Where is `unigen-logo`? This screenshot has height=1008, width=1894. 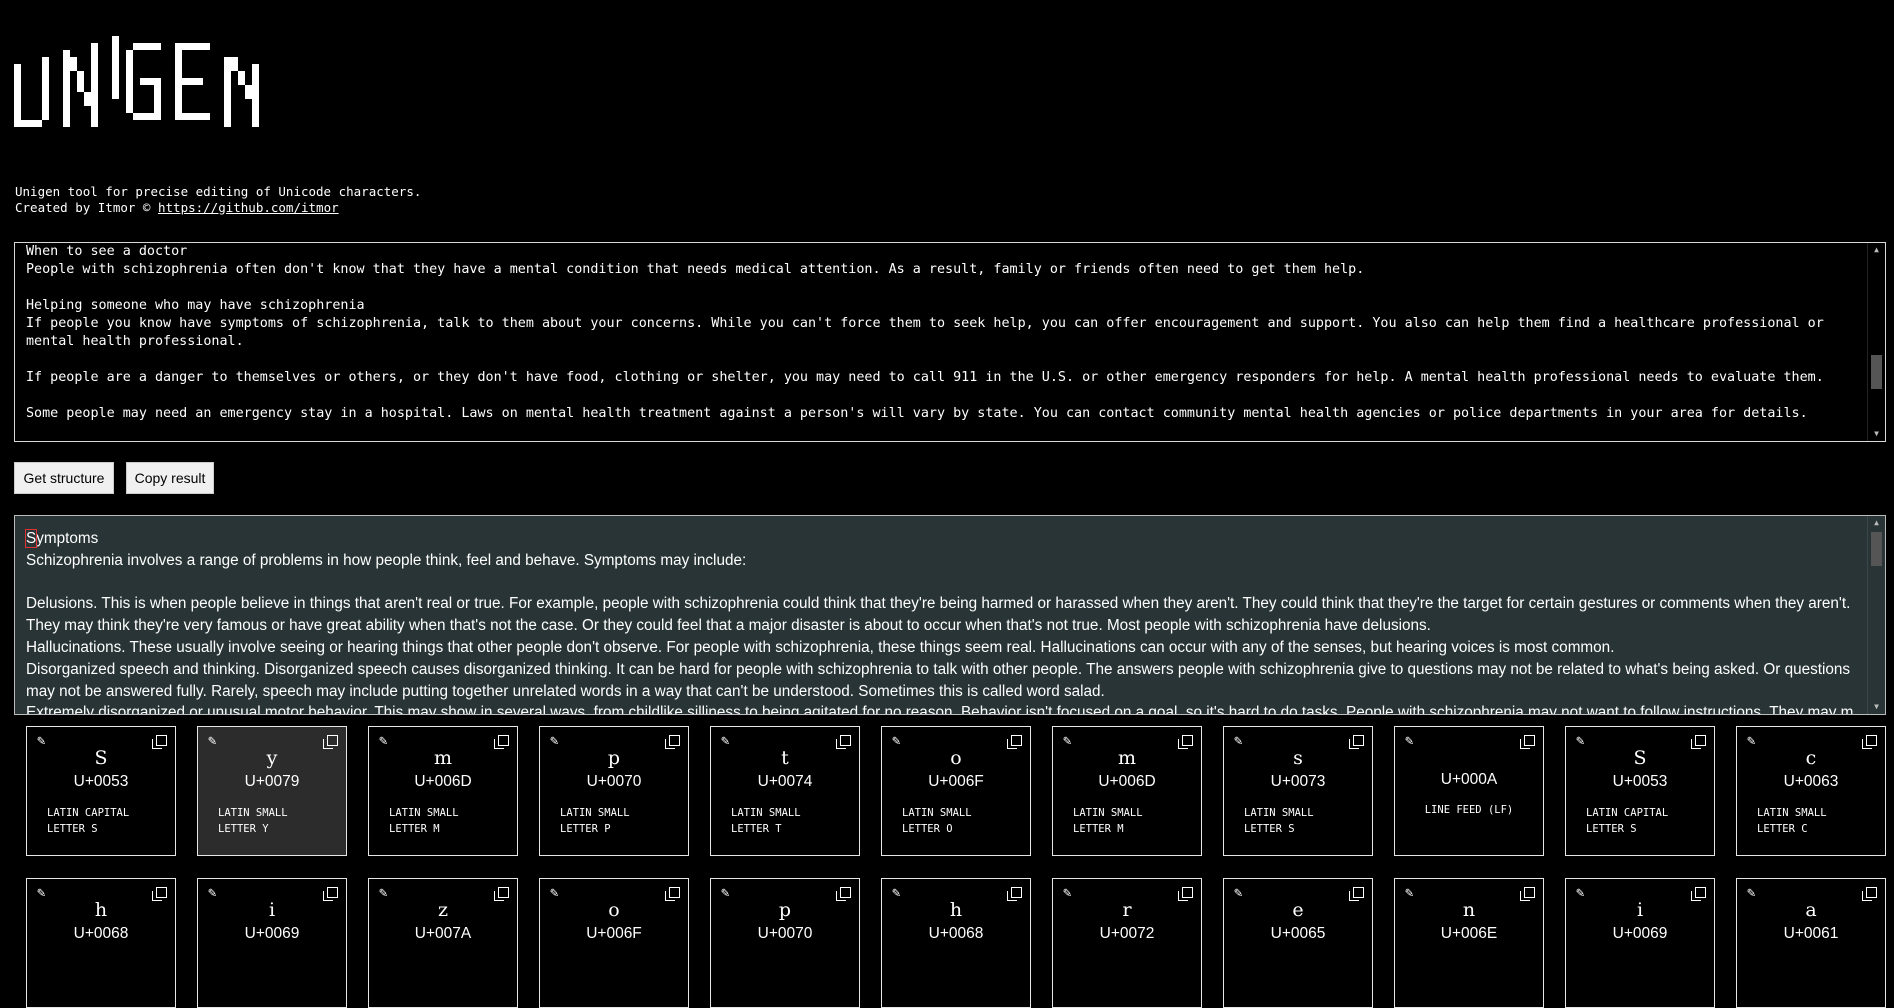
unigen-logo is located at coordinates (136, 81).